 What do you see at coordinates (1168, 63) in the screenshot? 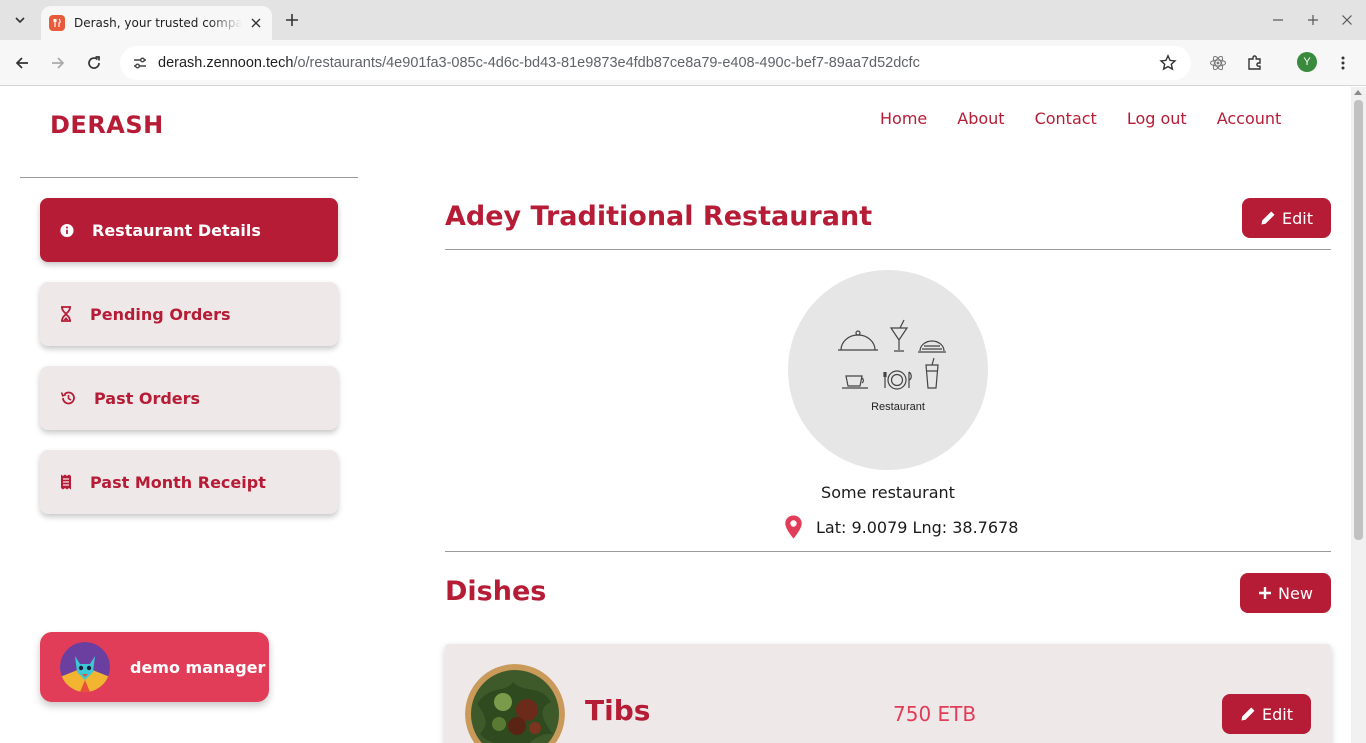
I see `bookmark-star-icon` at bounding box center [1168, 63].